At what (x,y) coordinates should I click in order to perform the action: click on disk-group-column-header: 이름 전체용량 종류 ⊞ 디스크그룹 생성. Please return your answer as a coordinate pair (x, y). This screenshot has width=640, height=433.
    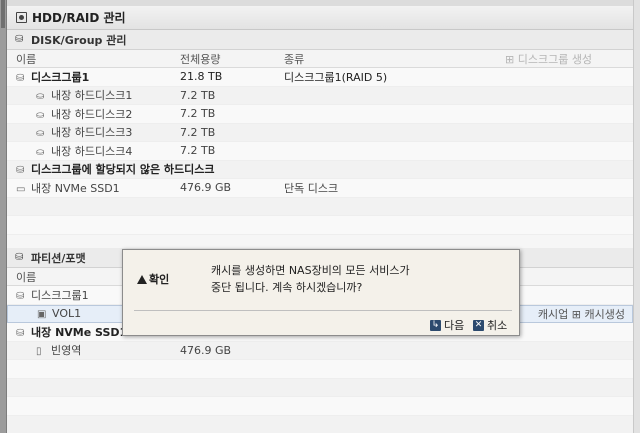
    Looking at the image, I should click on (320, 59).